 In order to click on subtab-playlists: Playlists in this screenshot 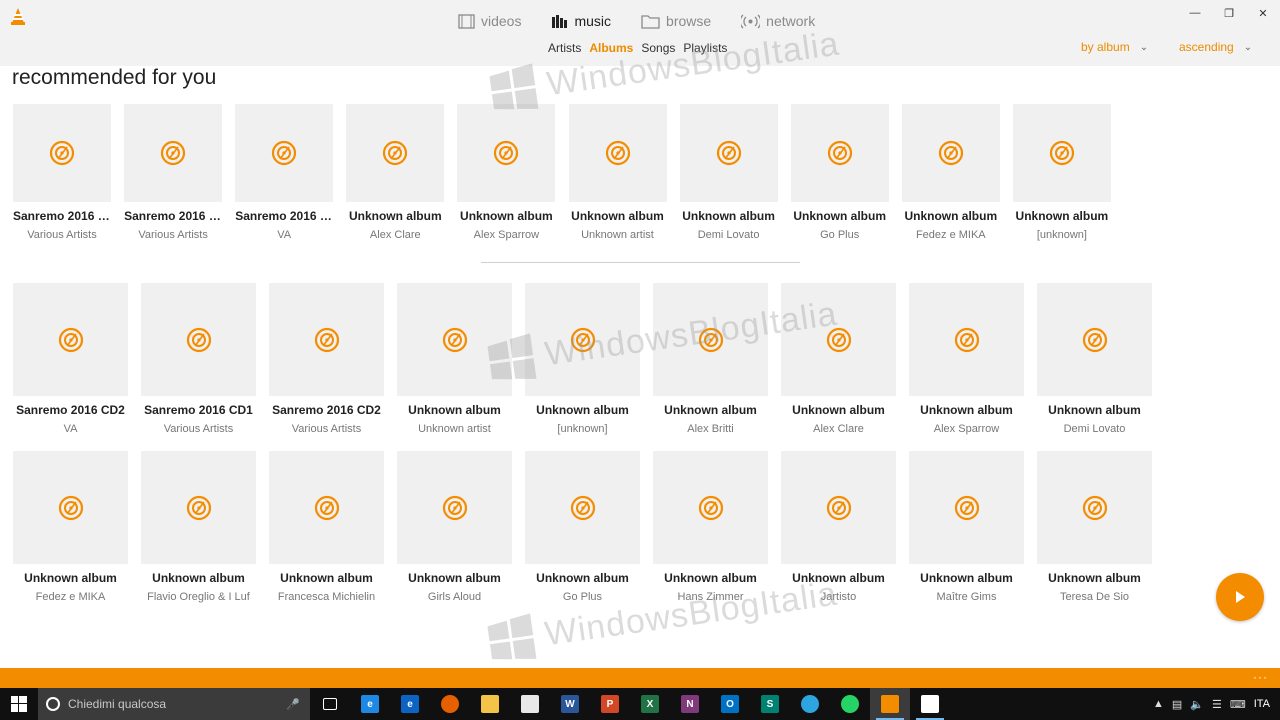, I will do `click(705, 48)`.